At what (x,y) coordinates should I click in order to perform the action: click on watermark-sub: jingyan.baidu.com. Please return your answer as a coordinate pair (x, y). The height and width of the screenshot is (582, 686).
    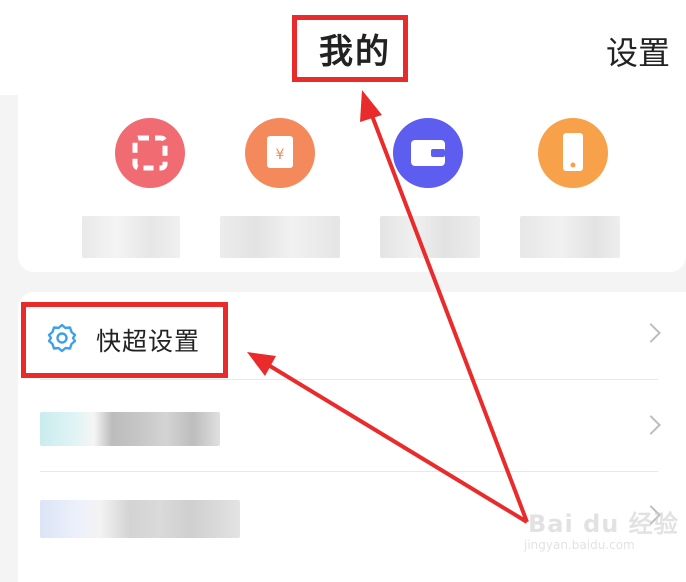
    Looking at the image, I should click on (579, 545).